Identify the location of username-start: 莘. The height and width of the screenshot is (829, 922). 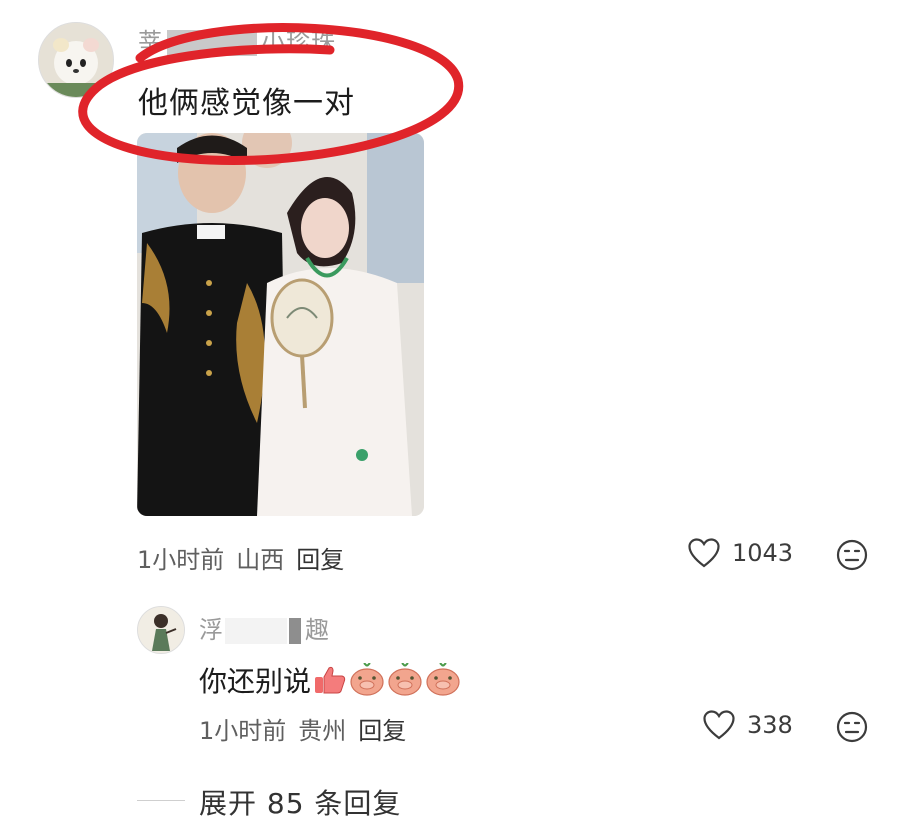
(150, 42).